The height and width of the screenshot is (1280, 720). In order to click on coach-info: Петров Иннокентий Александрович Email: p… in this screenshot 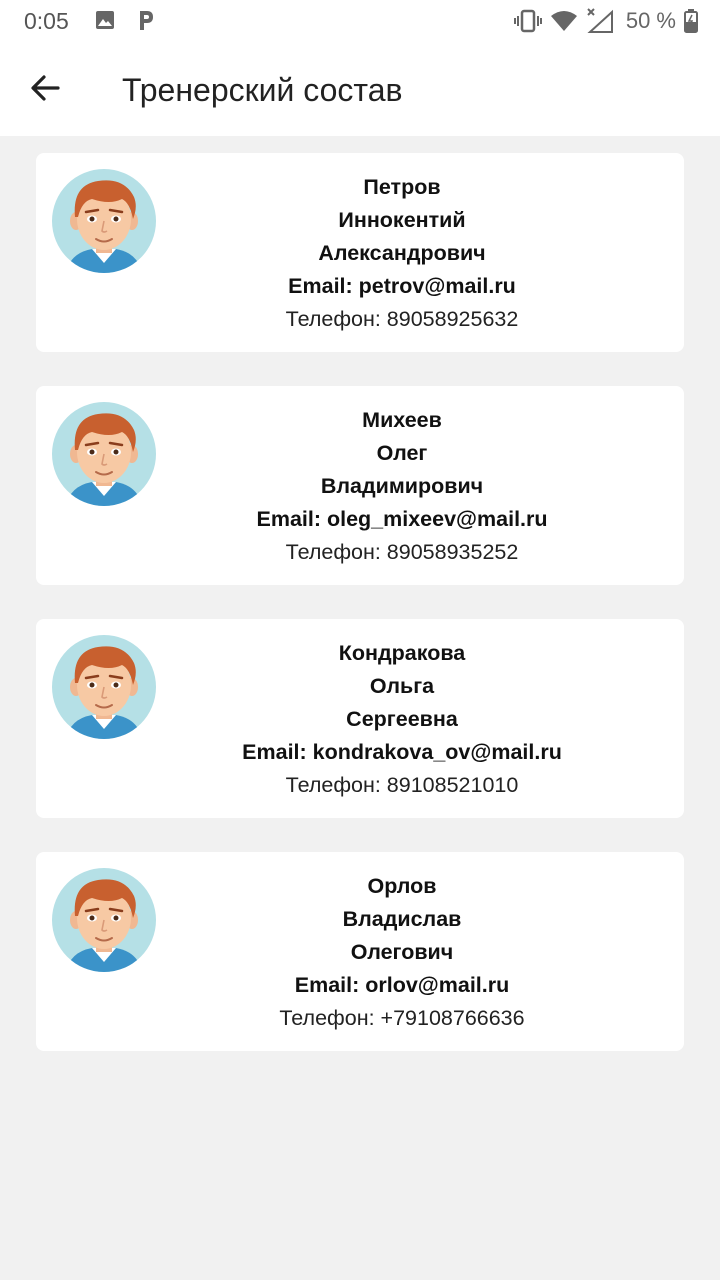, I will do `click(402, 253)`.